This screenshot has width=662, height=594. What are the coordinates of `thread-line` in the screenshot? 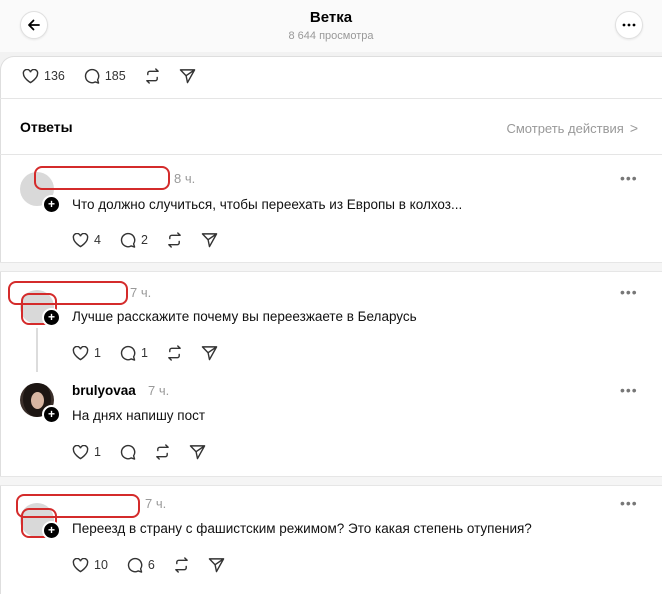 It's located at (37, 350).